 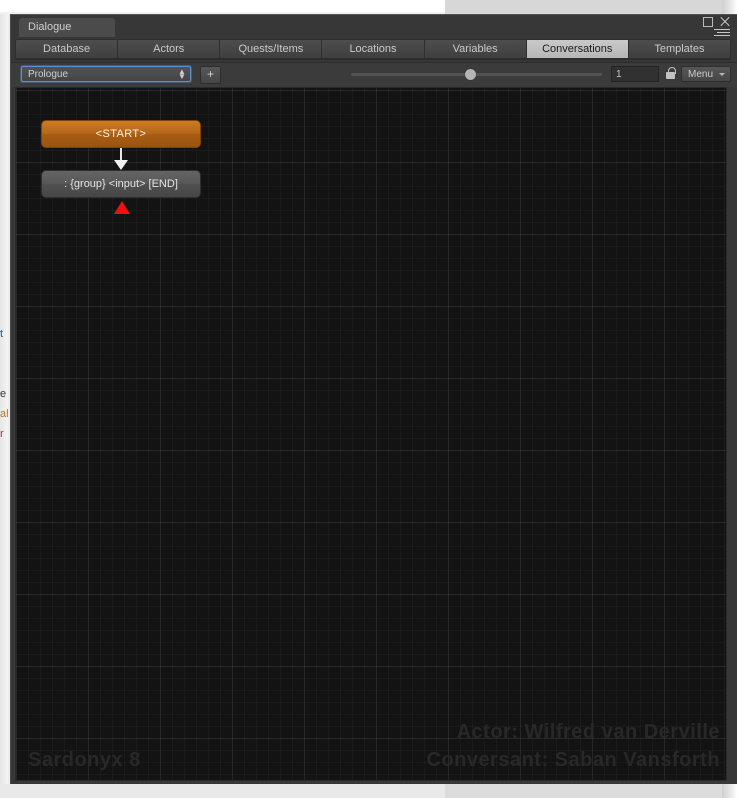 What do you see at coordinates (701, 74) in the screenshot?
I see `menu-dropdown-label: Menu` at bounding box center [701, 74].